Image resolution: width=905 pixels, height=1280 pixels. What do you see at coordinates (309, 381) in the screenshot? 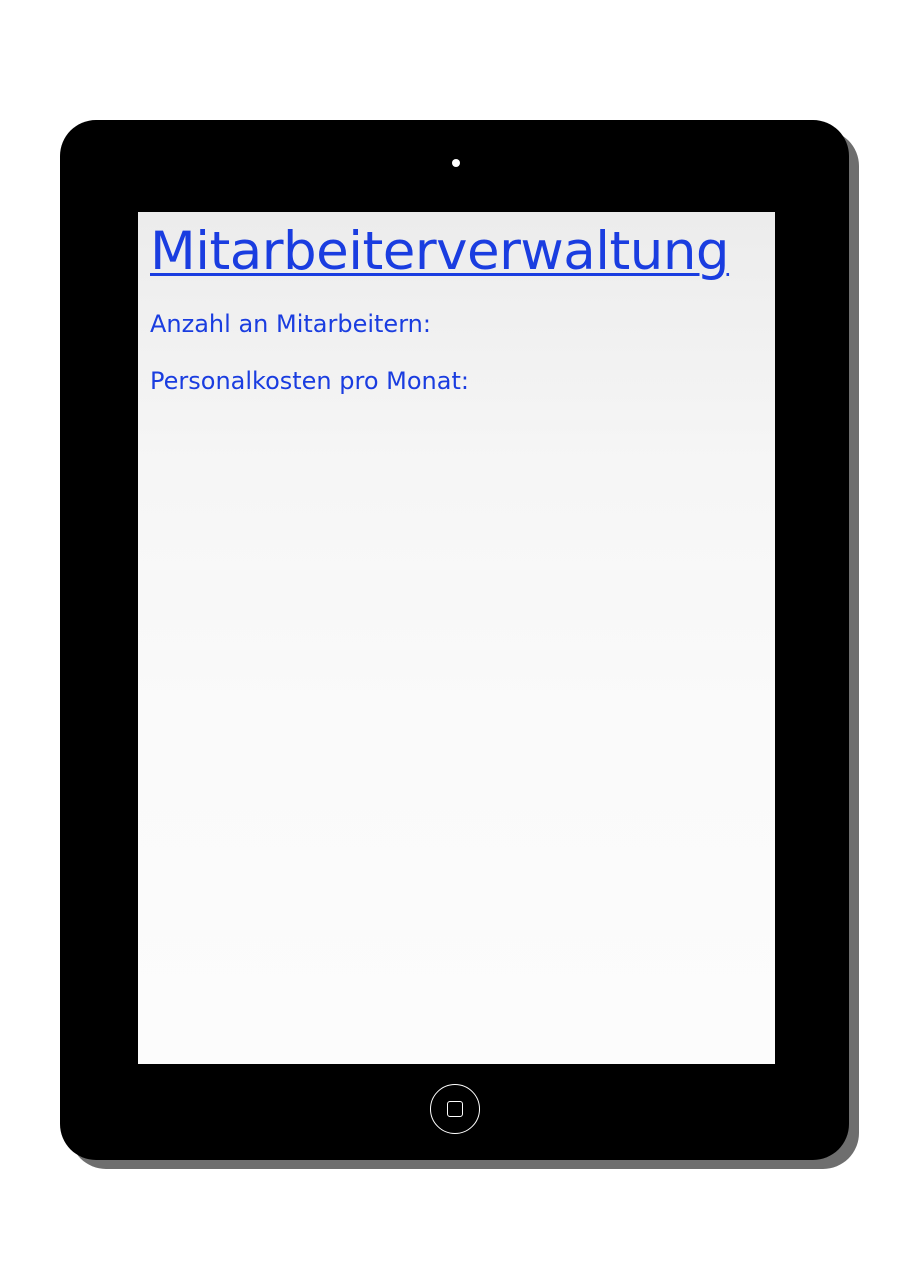
I see `personnel-costs-label: Personalkosten pro Monat:` at bounding box center [309, 381].